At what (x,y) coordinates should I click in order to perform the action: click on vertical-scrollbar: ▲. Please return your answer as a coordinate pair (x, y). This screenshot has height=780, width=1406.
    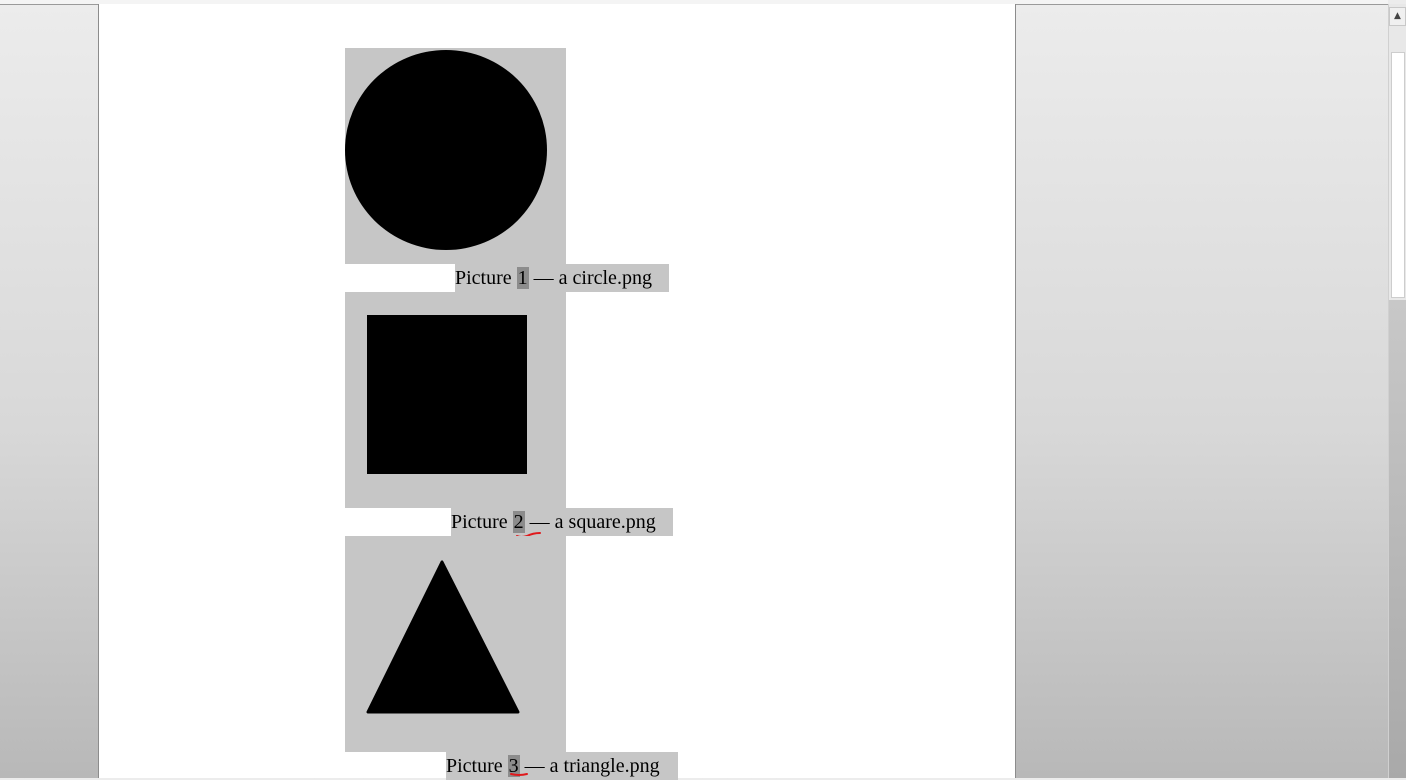
    Looking at the image, I should click on (1397, 391).